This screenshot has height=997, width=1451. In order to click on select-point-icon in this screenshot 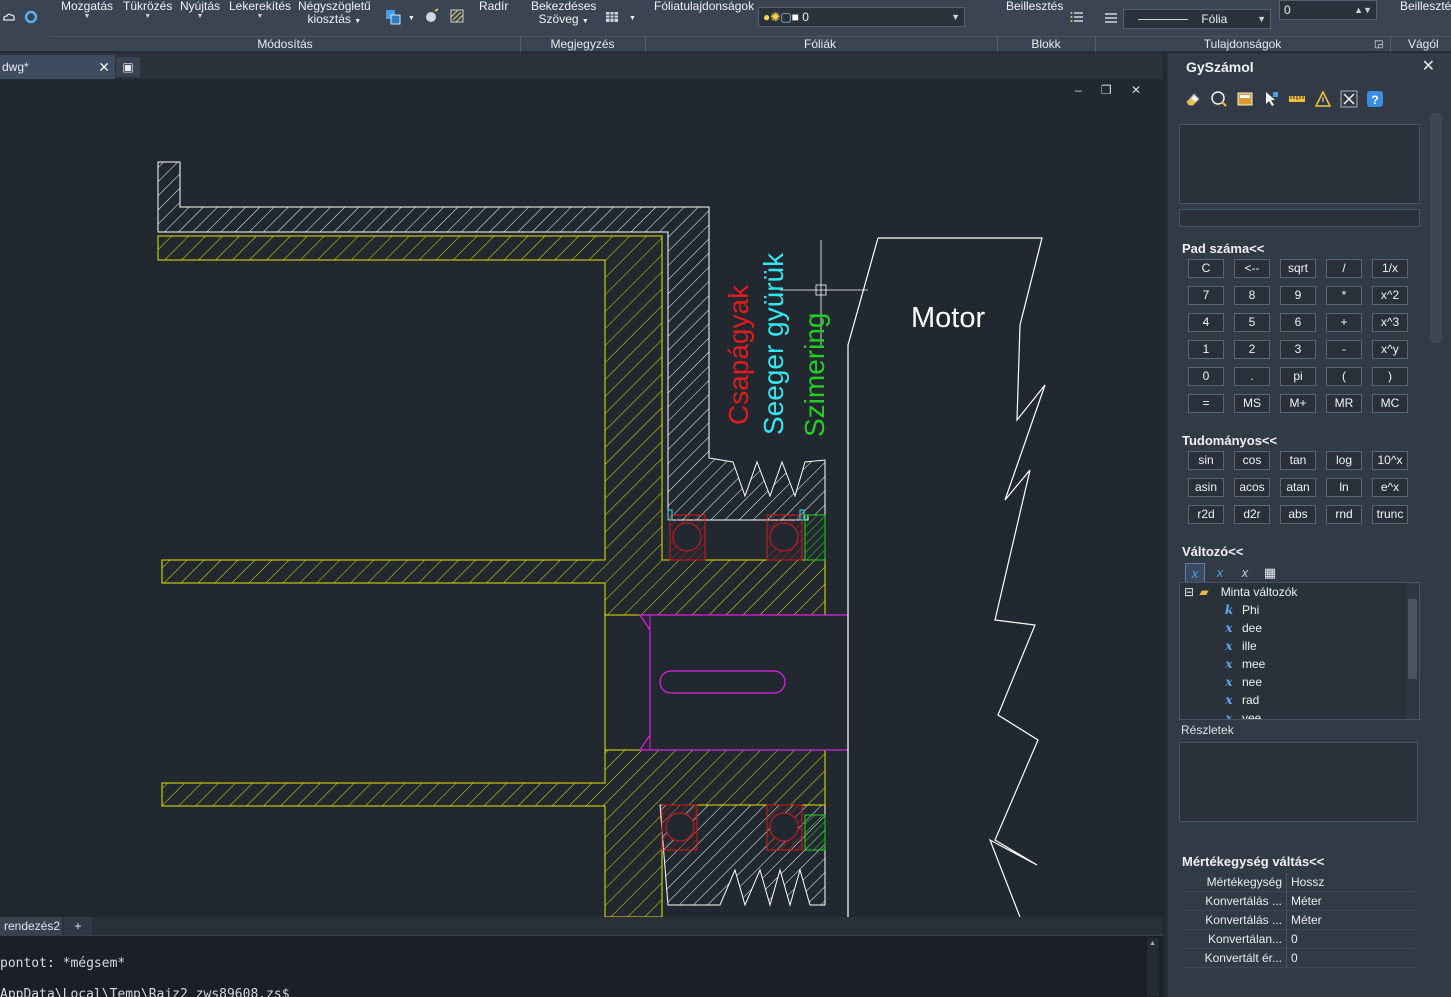, I will do `click(1271, 99)`.